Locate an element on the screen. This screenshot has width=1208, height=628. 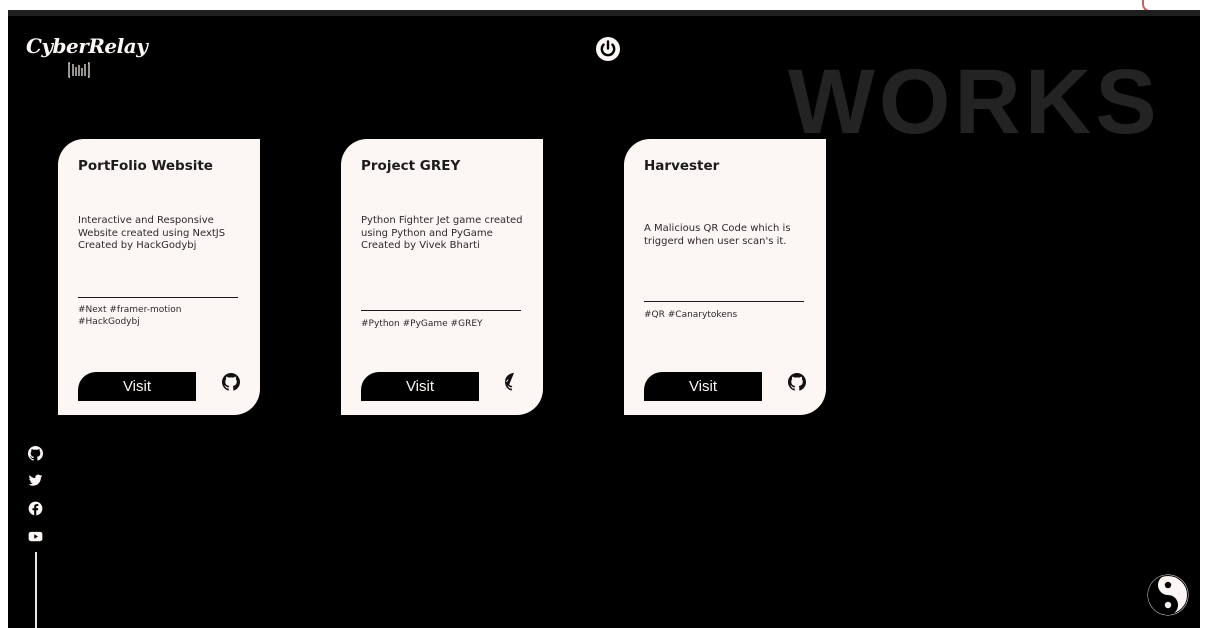
tag-line: #Python #PyGame #GREY is located at coordinates (422, 324).